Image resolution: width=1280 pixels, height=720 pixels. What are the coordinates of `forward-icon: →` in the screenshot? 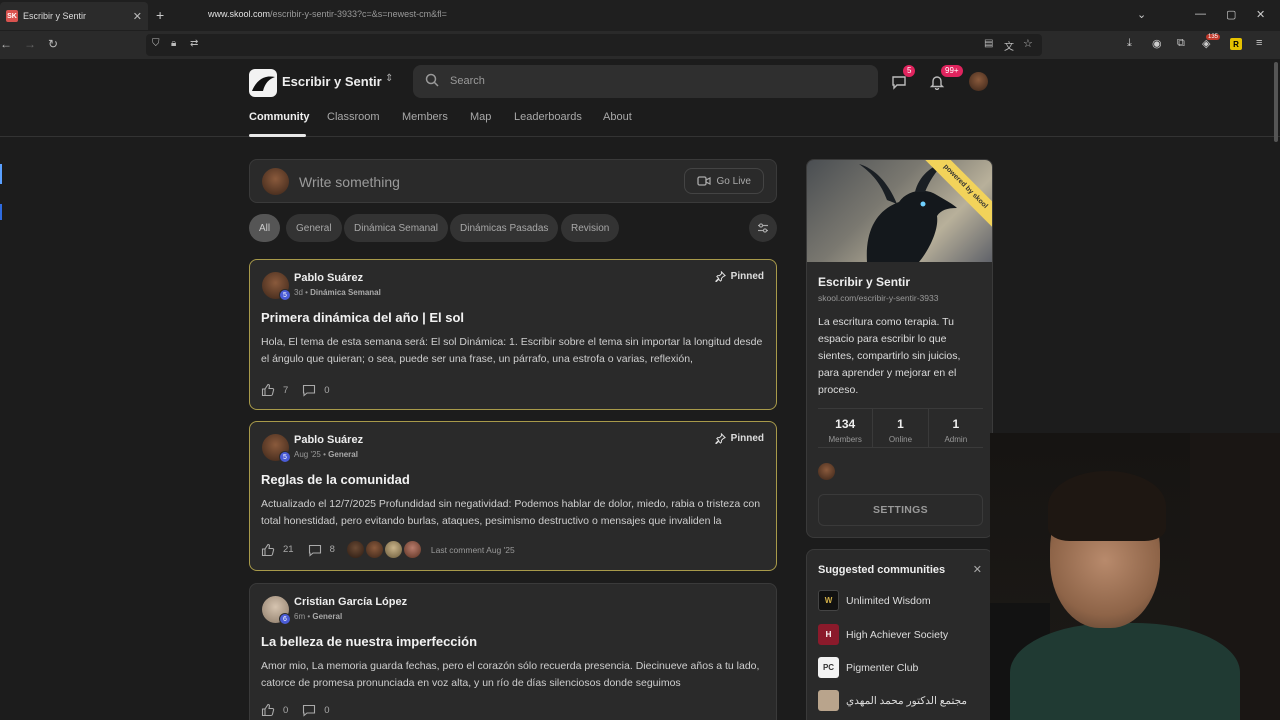 It's located at (30, 44).